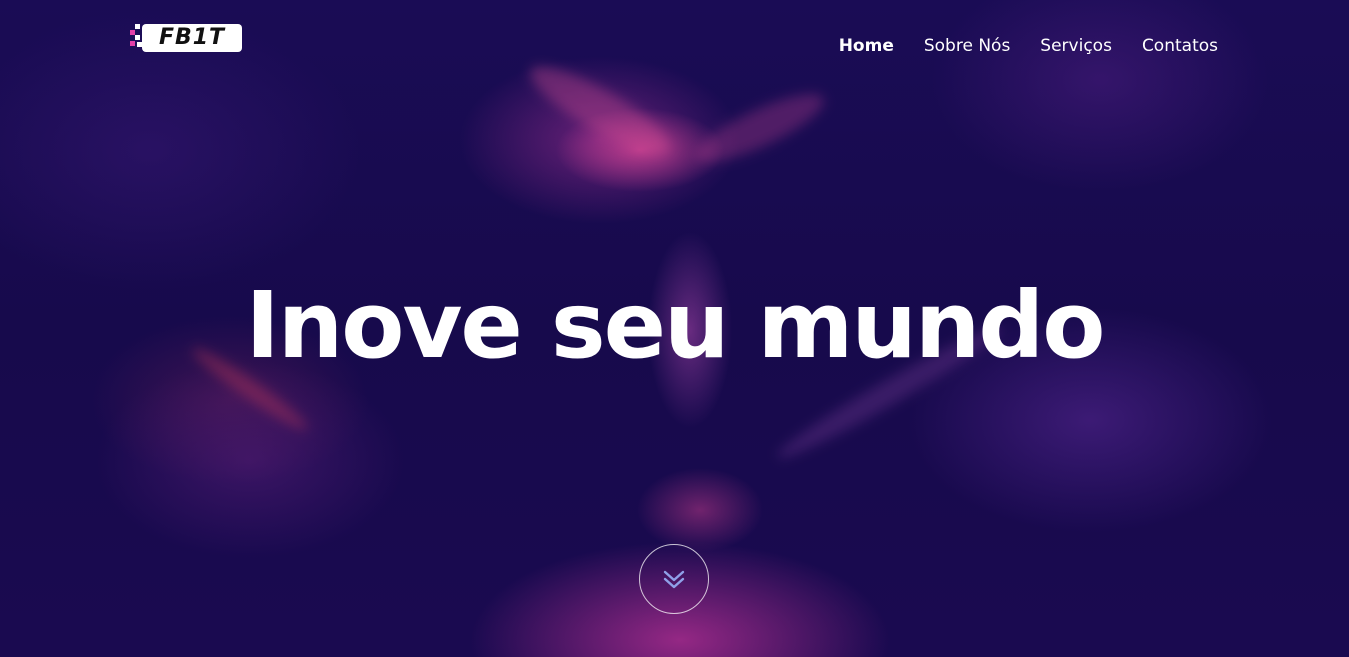 The height and width of the screenshot is (657, 1349). What do you see at coordinates (1028, 46) in the screenshot?
I see `main-nav: Home Sobre Nós Serviços Contatos` at bounding box center [1028, 46].